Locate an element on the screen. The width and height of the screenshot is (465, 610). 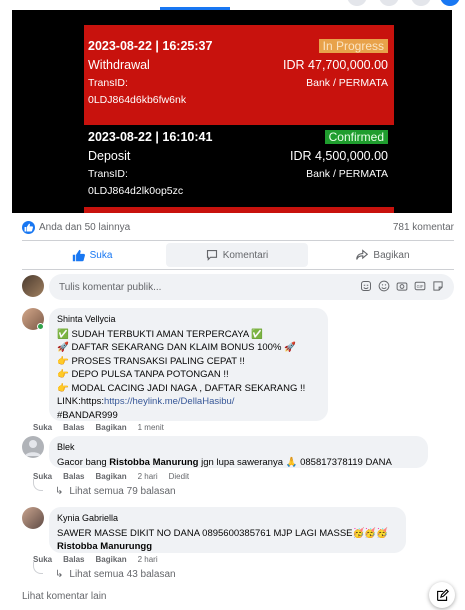
comment-text-part: Gacor bang is located at coordinates (83, 462).